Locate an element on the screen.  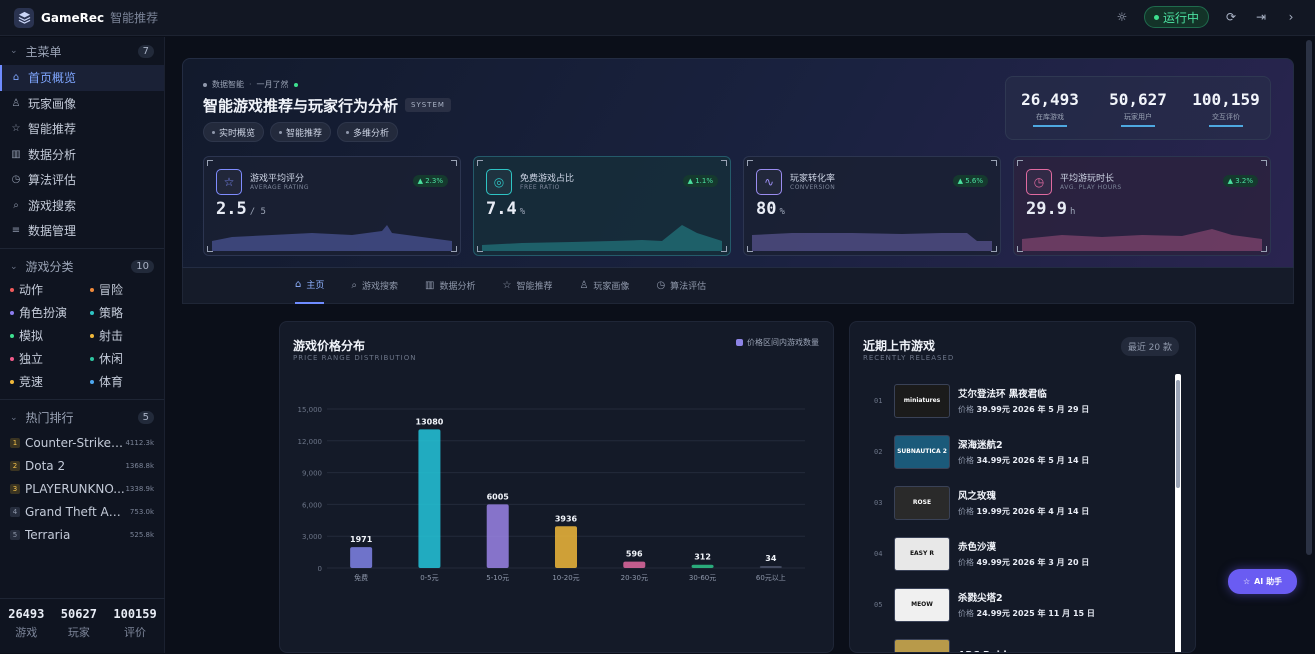
recent-index: 01 is located at coordinates (878, 400).